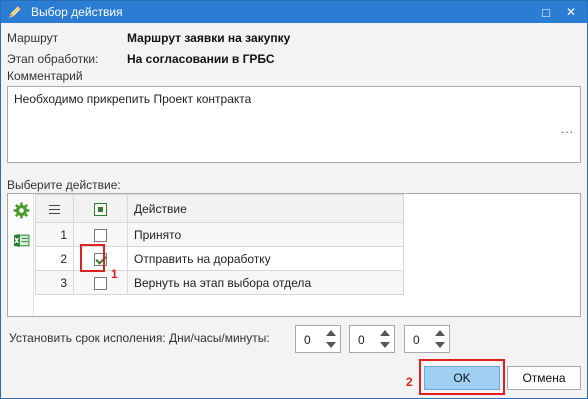 The image size is (588, 399). I want to click on annotation-box-ok, so click(462, 377).